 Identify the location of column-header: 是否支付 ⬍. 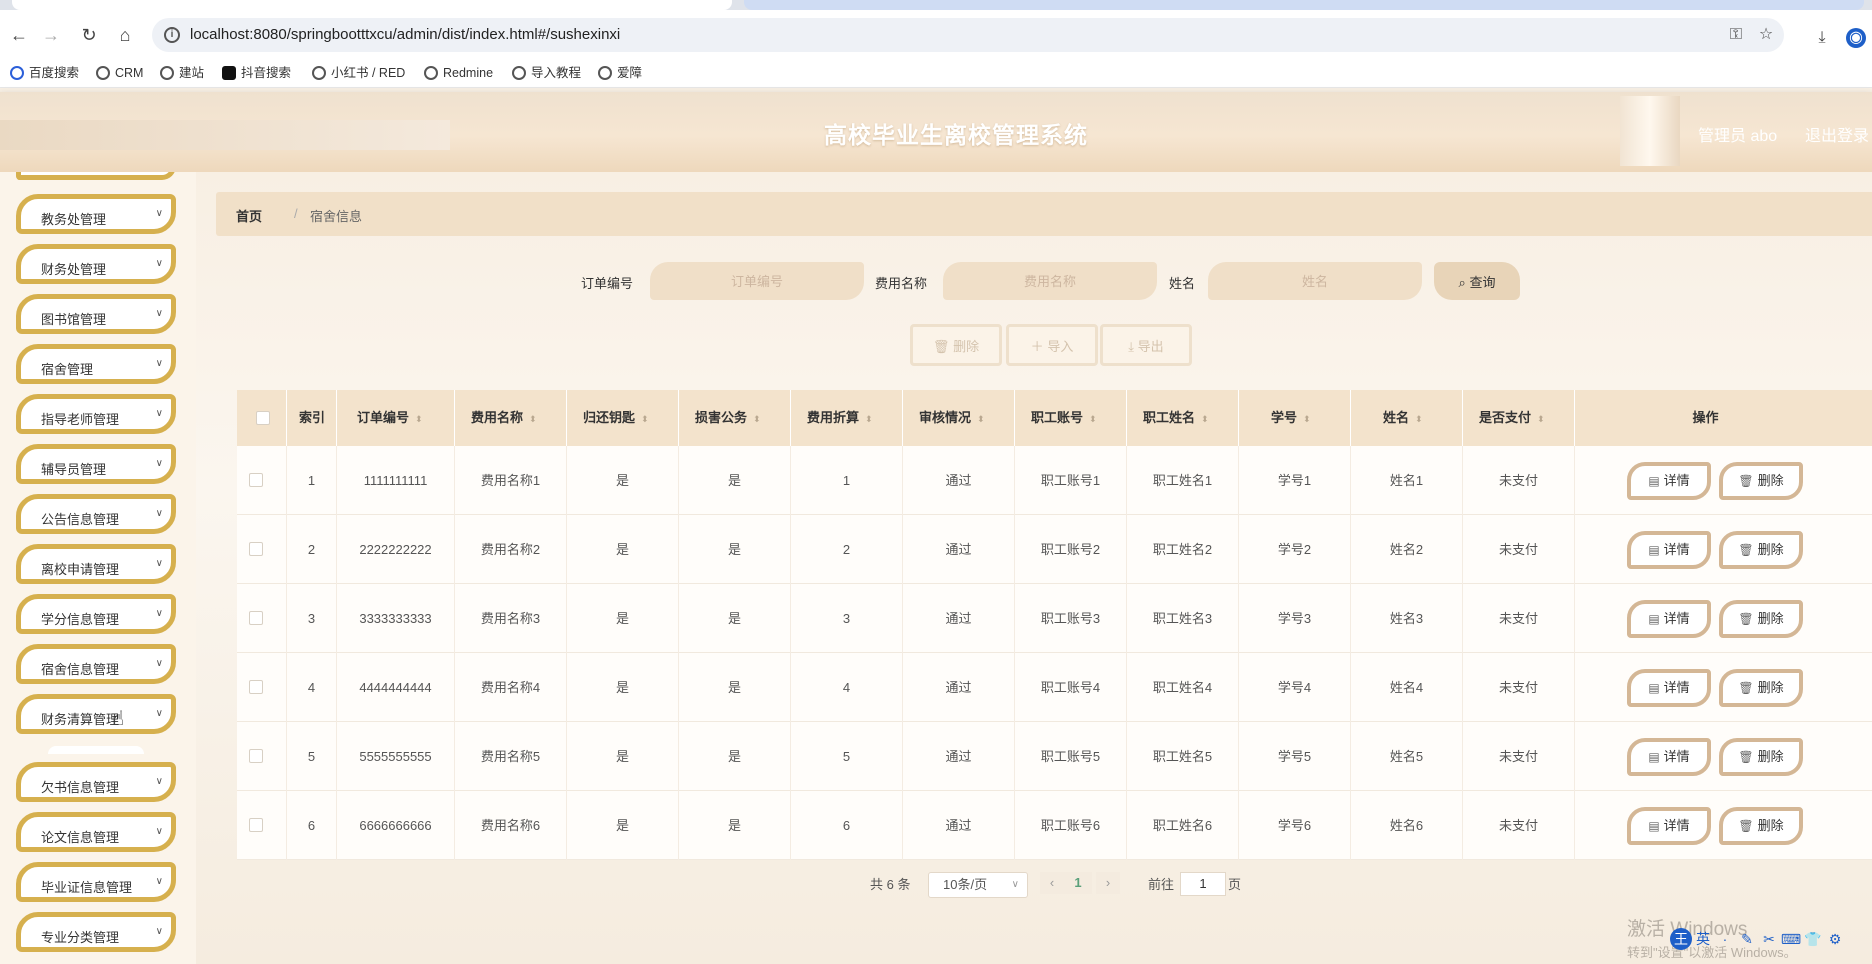
(1519, 418).